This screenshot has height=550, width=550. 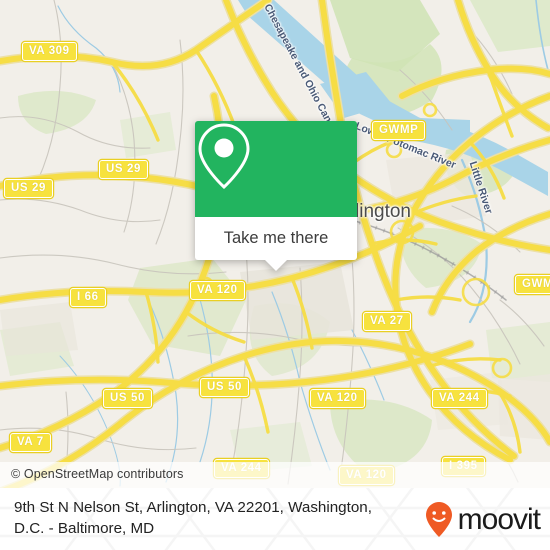 What do you see at coordinates (276, 238) in the screenshot?
I see `callout-button-label: Take me there` at bounding box center [276, 238].